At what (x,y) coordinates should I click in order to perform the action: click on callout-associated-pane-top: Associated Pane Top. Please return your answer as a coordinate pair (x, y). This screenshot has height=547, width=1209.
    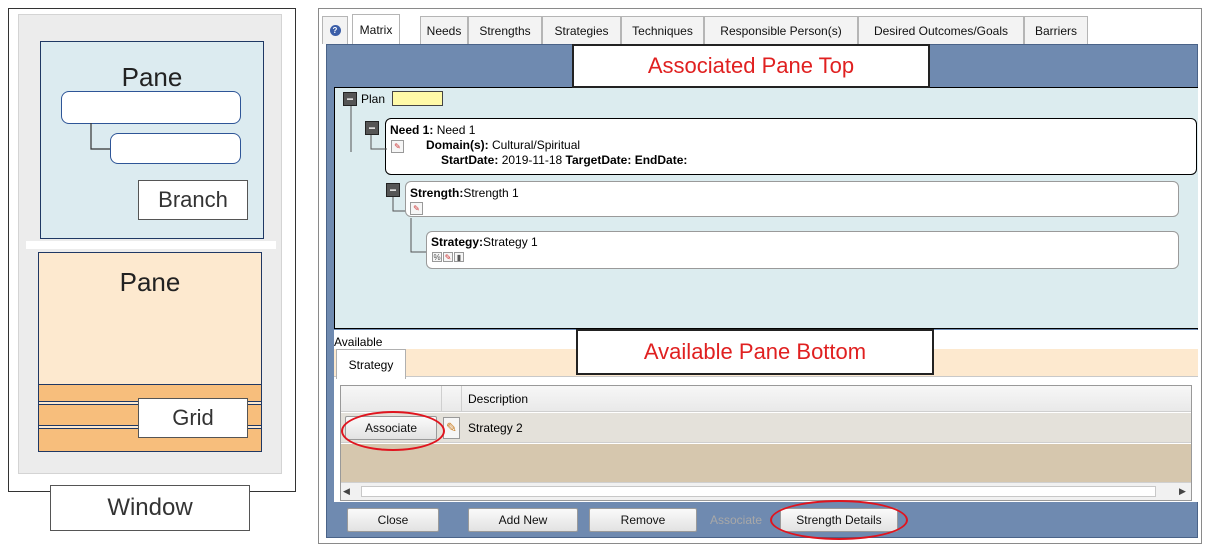
    Looking at the image, I should click on (751, 66).